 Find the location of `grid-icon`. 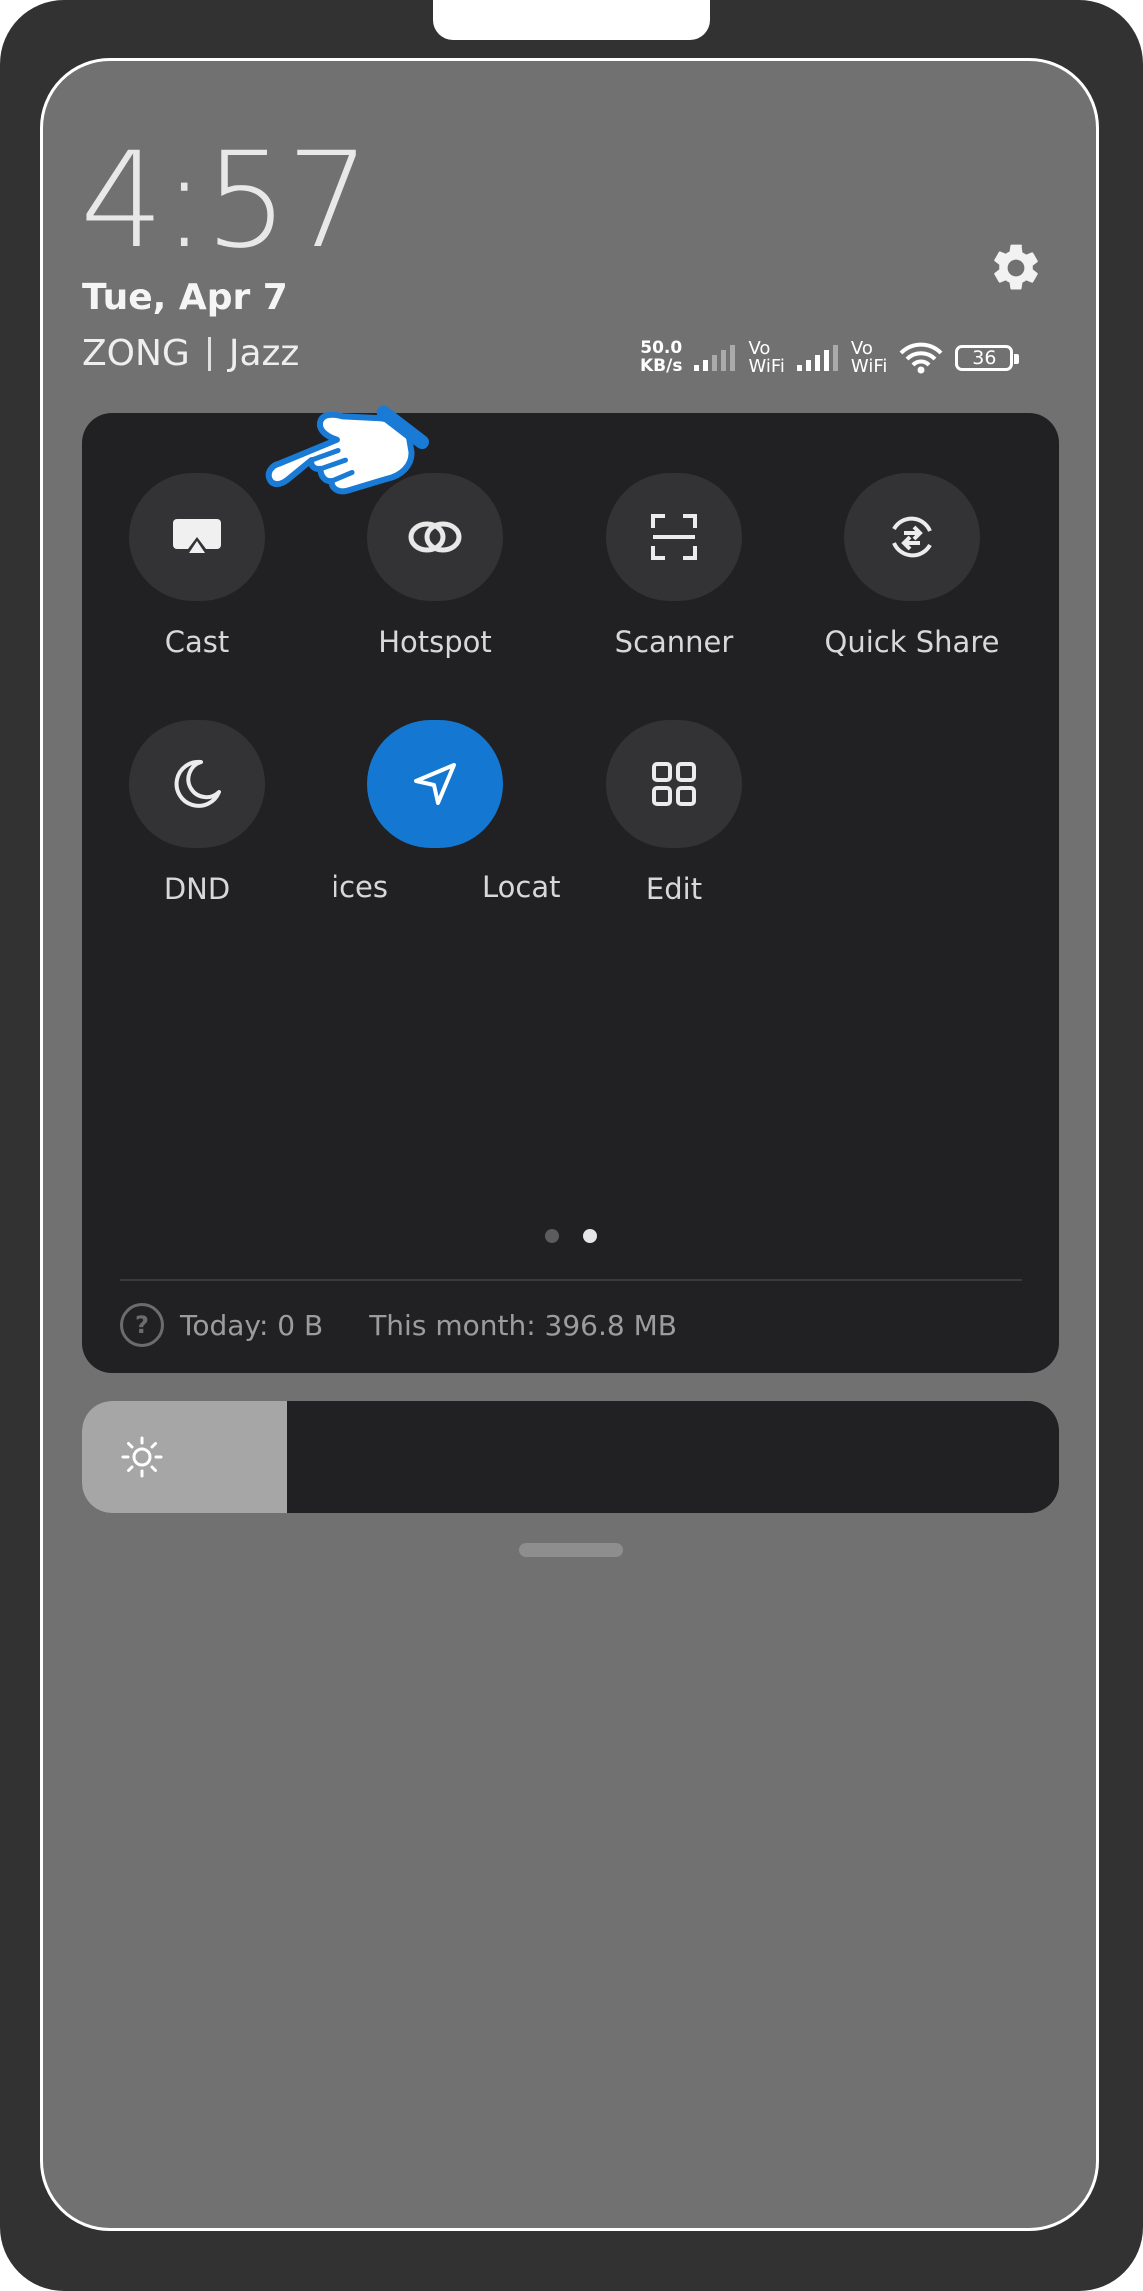

grid-icon is located at coordinates (674, 784).